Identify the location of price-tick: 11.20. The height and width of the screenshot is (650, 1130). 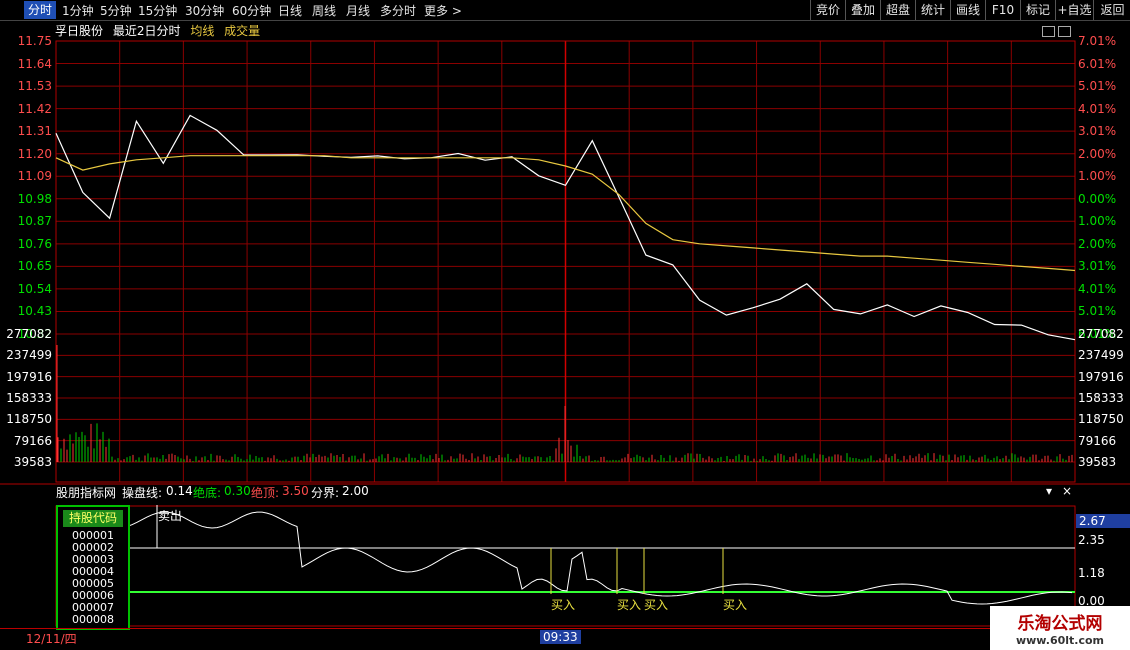
(34, 153).